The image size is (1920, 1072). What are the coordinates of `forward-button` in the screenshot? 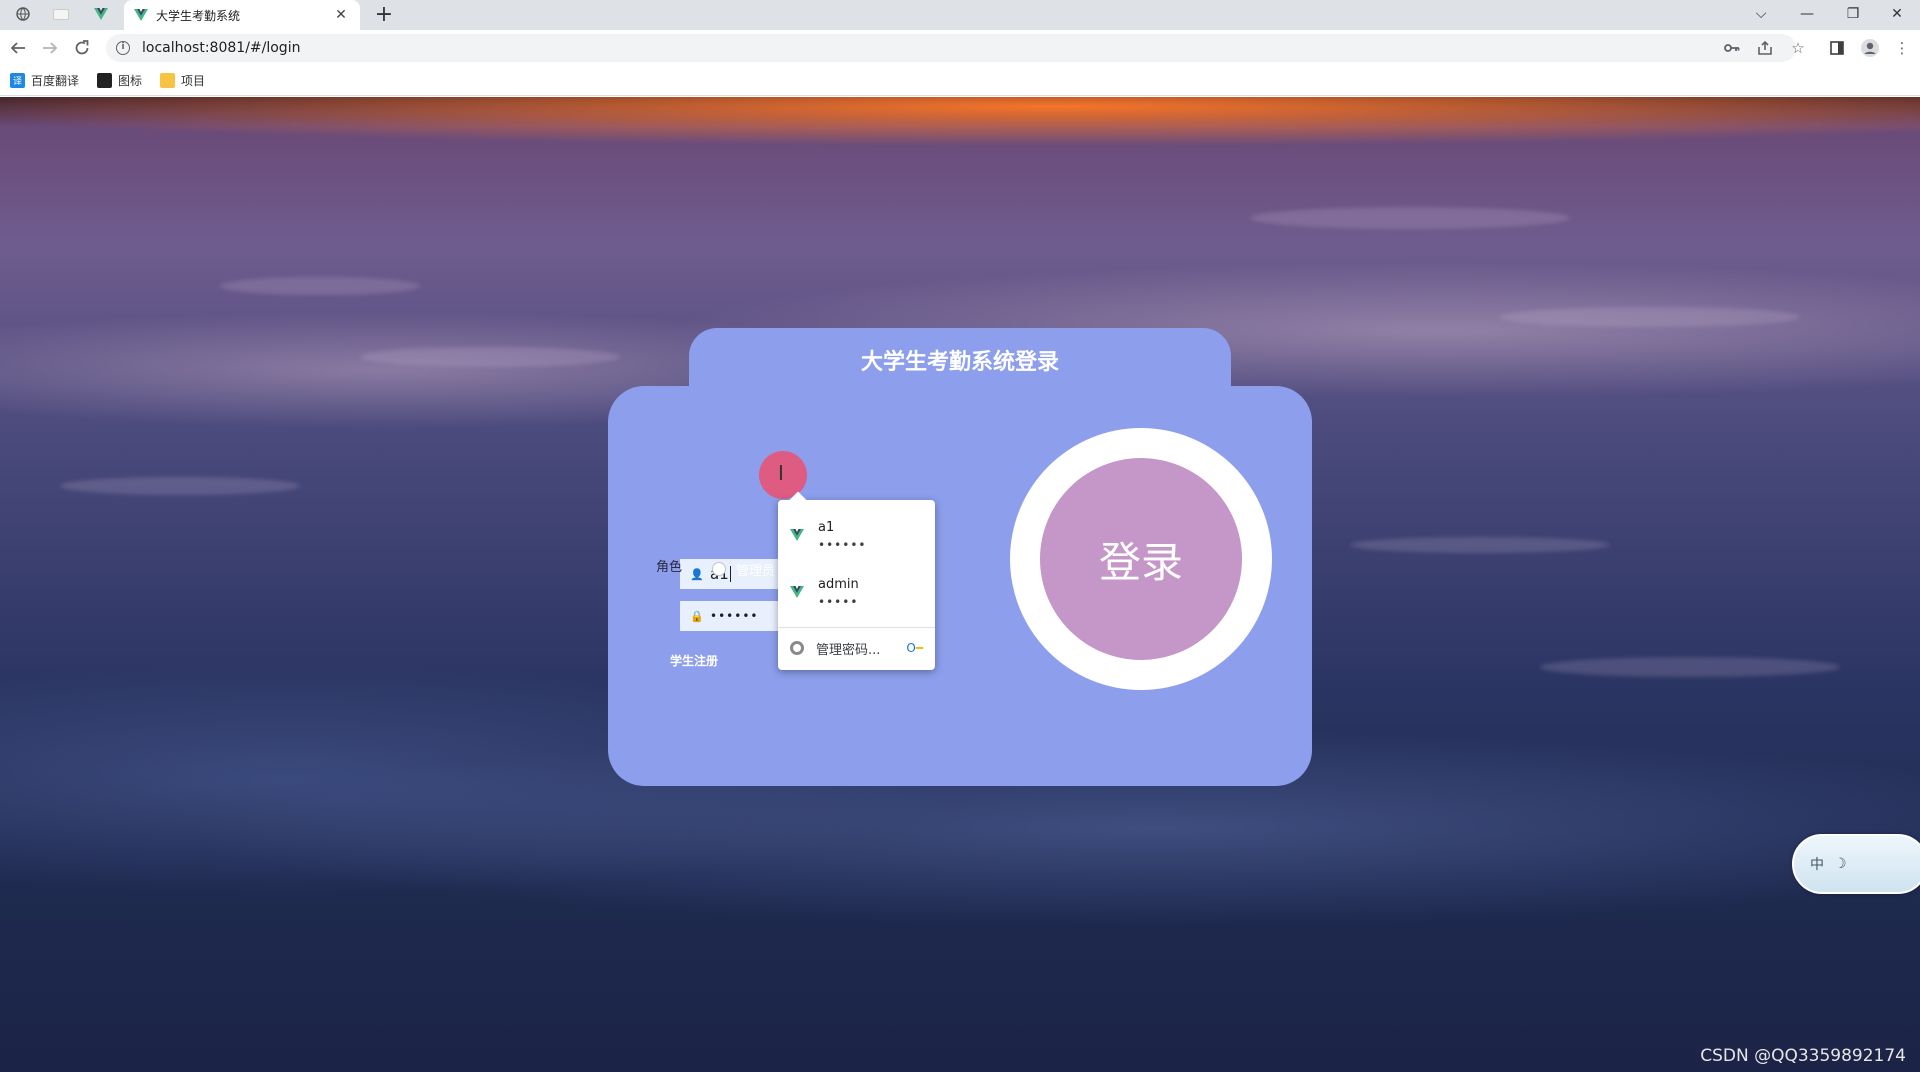 It's located at (50, 48).